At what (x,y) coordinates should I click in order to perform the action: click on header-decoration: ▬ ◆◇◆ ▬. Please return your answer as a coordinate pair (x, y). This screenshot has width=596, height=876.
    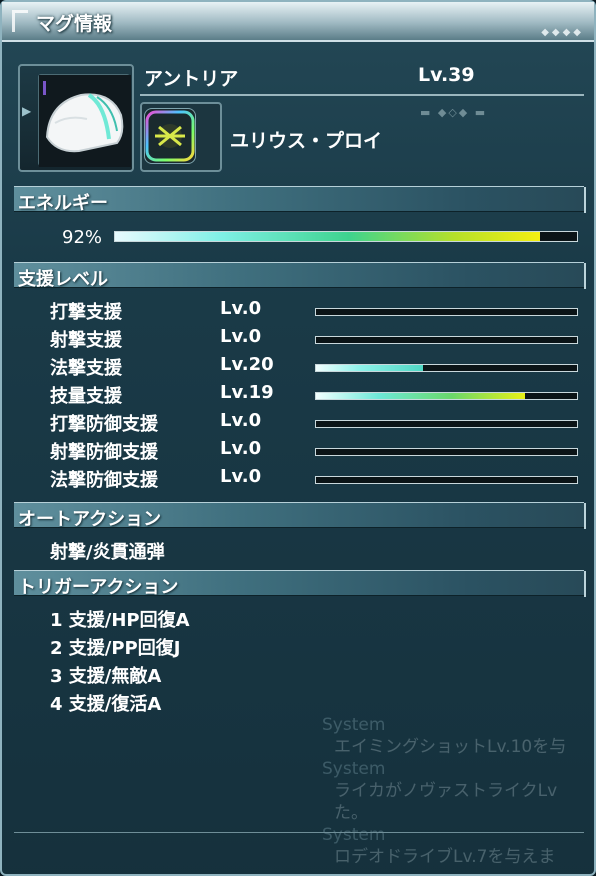
    Looking at the image, I should click on (454, 112).